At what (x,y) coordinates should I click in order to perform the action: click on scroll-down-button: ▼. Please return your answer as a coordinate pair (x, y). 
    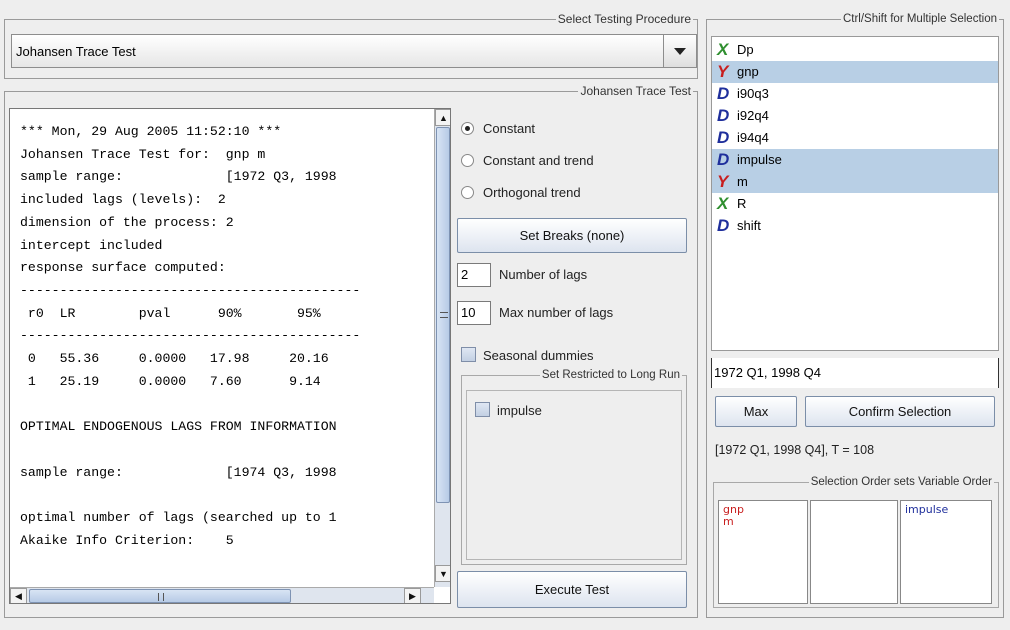
    Looking at the image, I should click on (442, 573).